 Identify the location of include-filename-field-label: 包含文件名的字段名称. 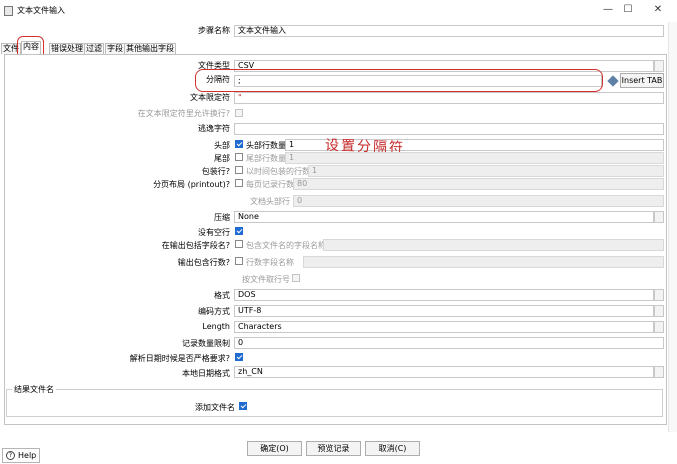
(286, 245).